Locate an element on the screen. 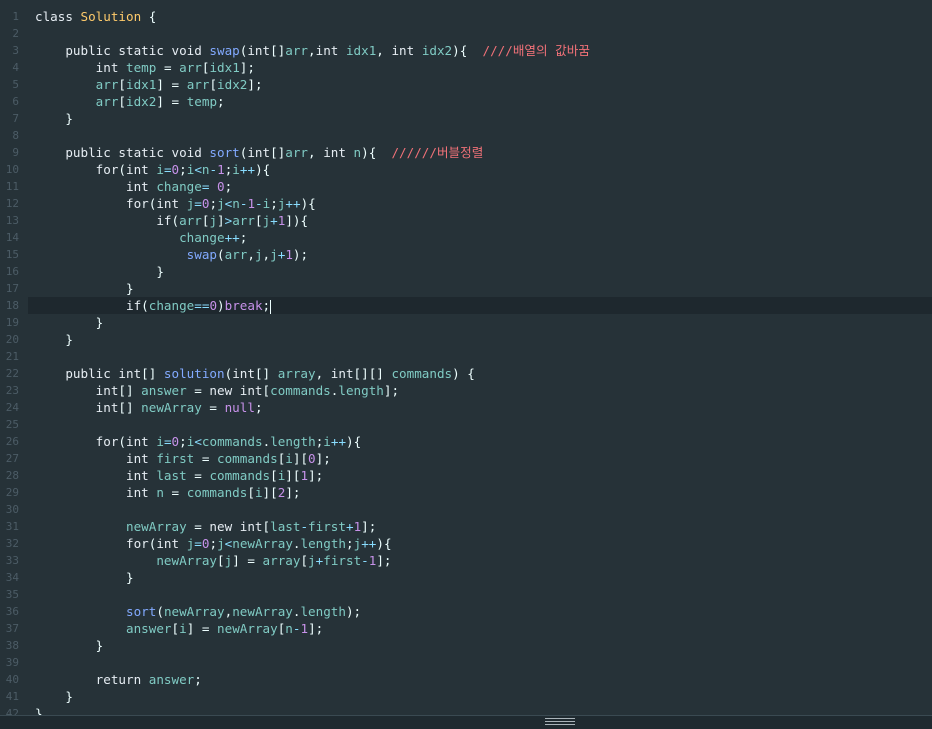 The width and height of the screenshot is (932, 729). code-text: for(int i=0;i<commands.length;i++){ is located at coordinates (198, 441).